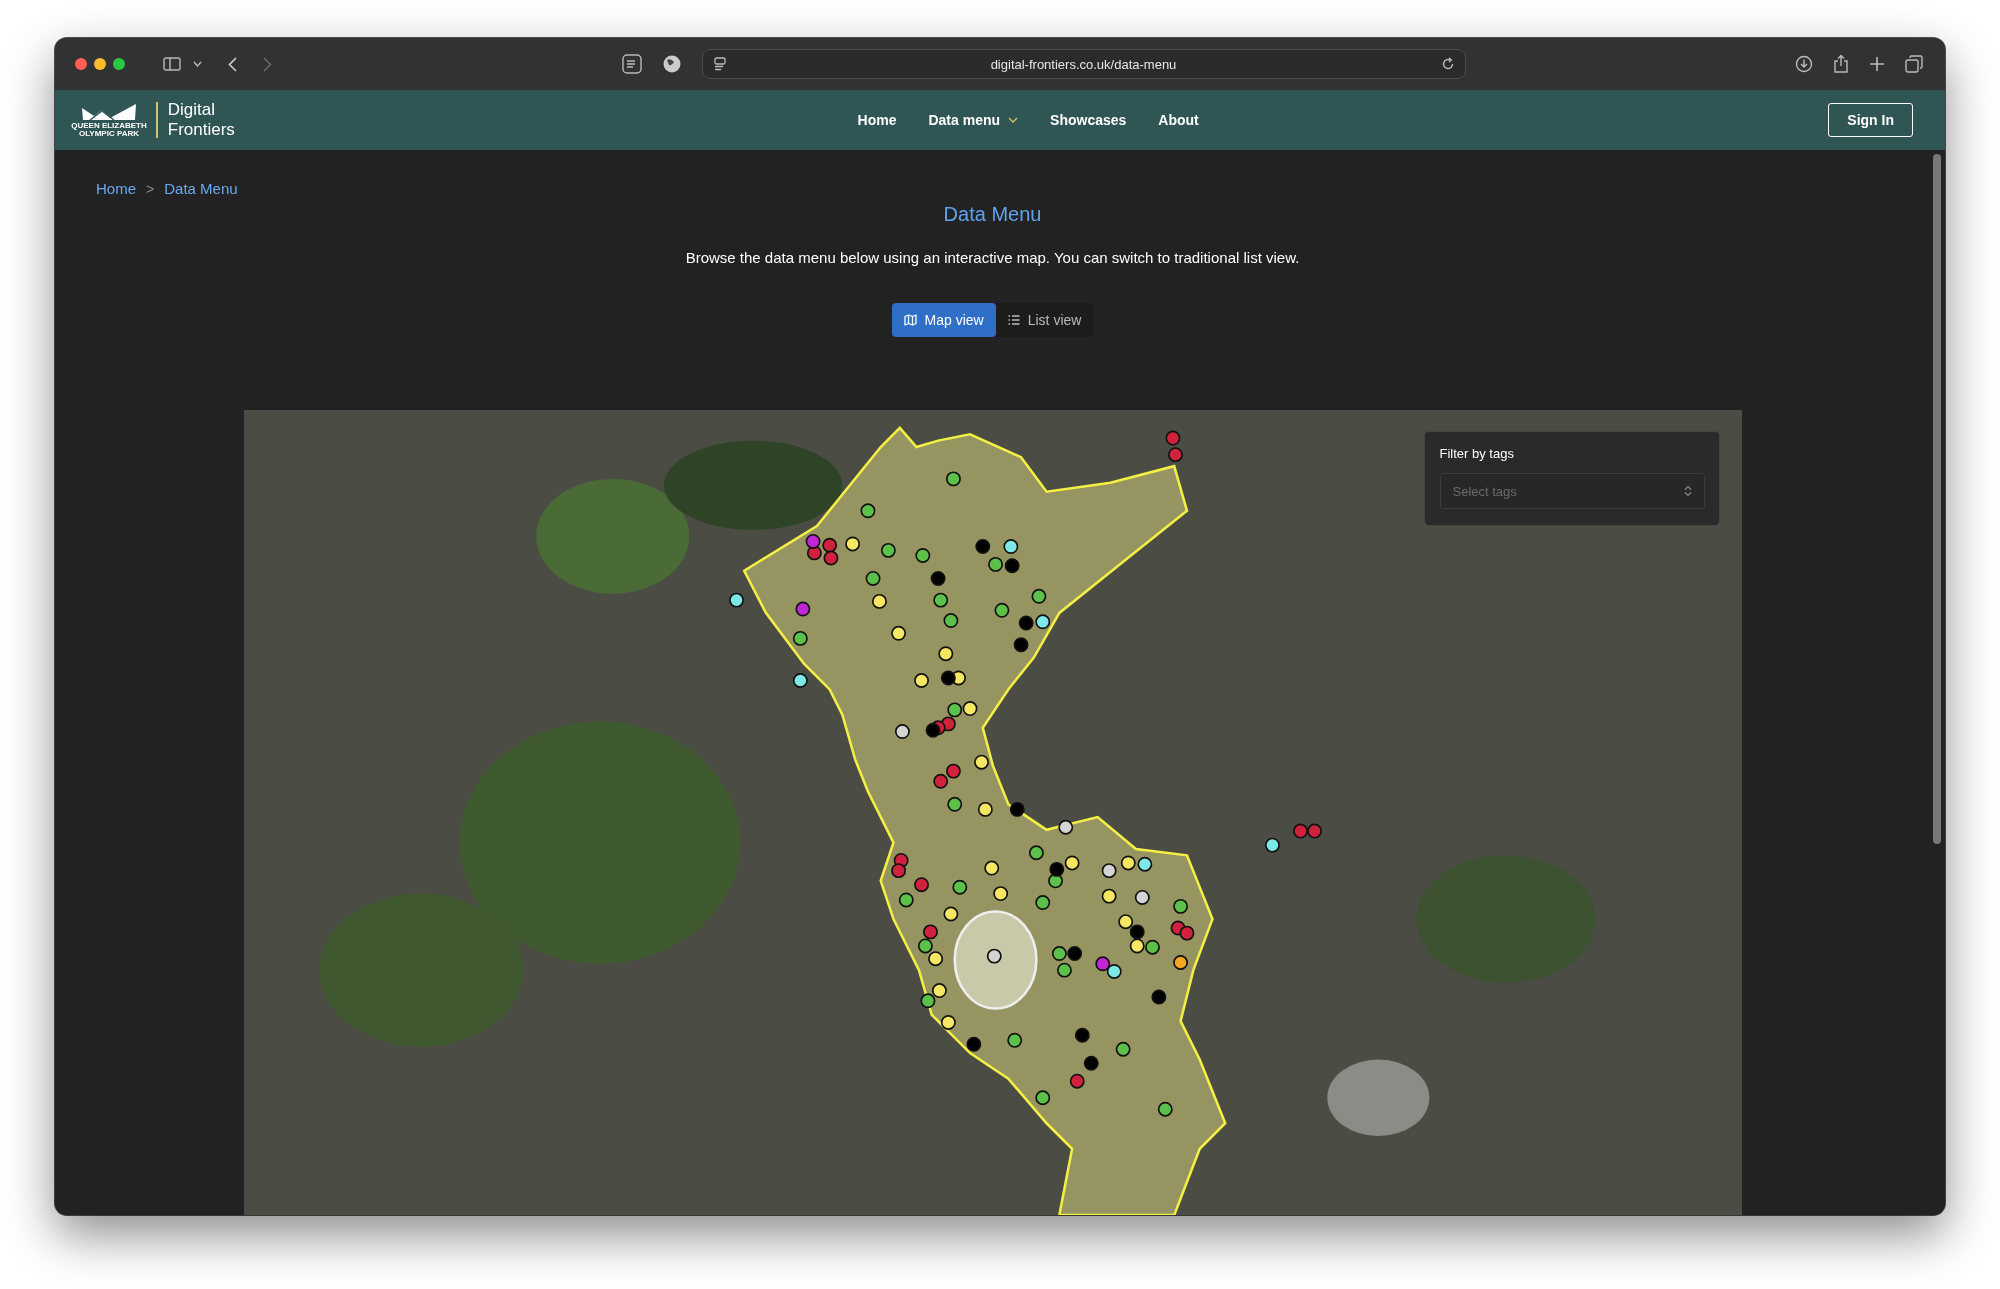 This screenshot has height=1289, width=2000. Describe the element at coordinates (201, 188) in the screenshot. I see `breadcrumb-link: Data Menu` at that location.